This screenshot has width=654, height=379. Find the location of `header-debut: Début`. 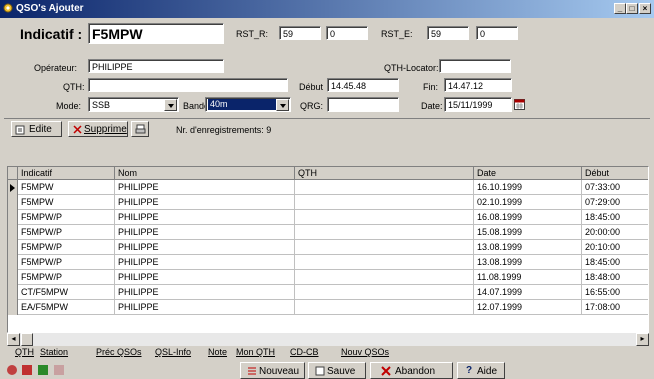

header-debut: Début is located at coordinates (615, 173).